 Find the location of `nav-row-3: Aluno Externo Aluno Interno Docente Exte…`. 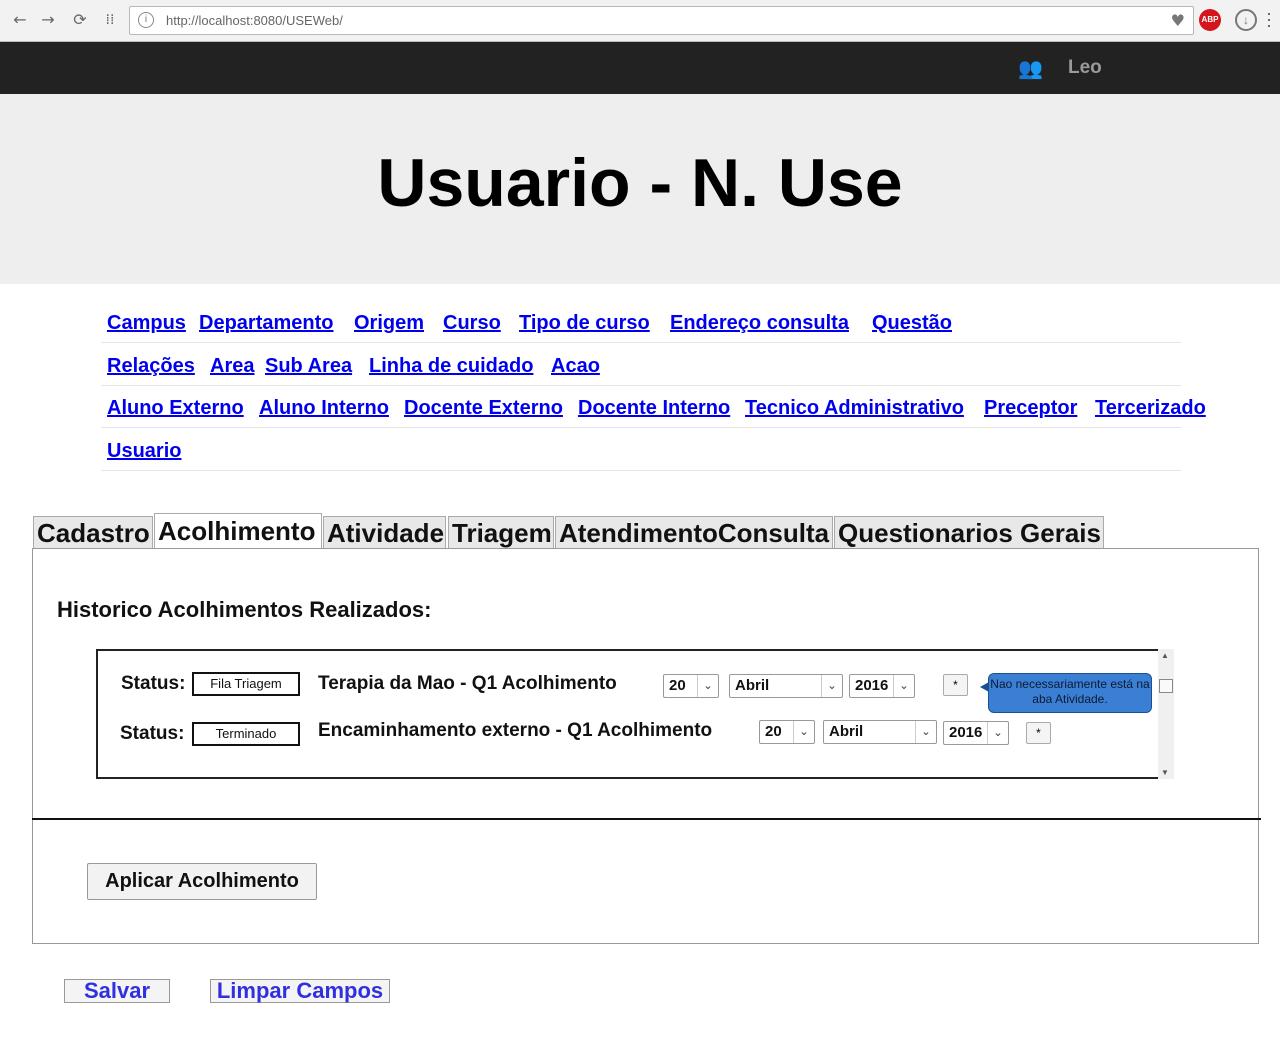

nav-row-3: Aluno Externo Aluno Interno Docente Exte… is located at coordinates (653, 406).